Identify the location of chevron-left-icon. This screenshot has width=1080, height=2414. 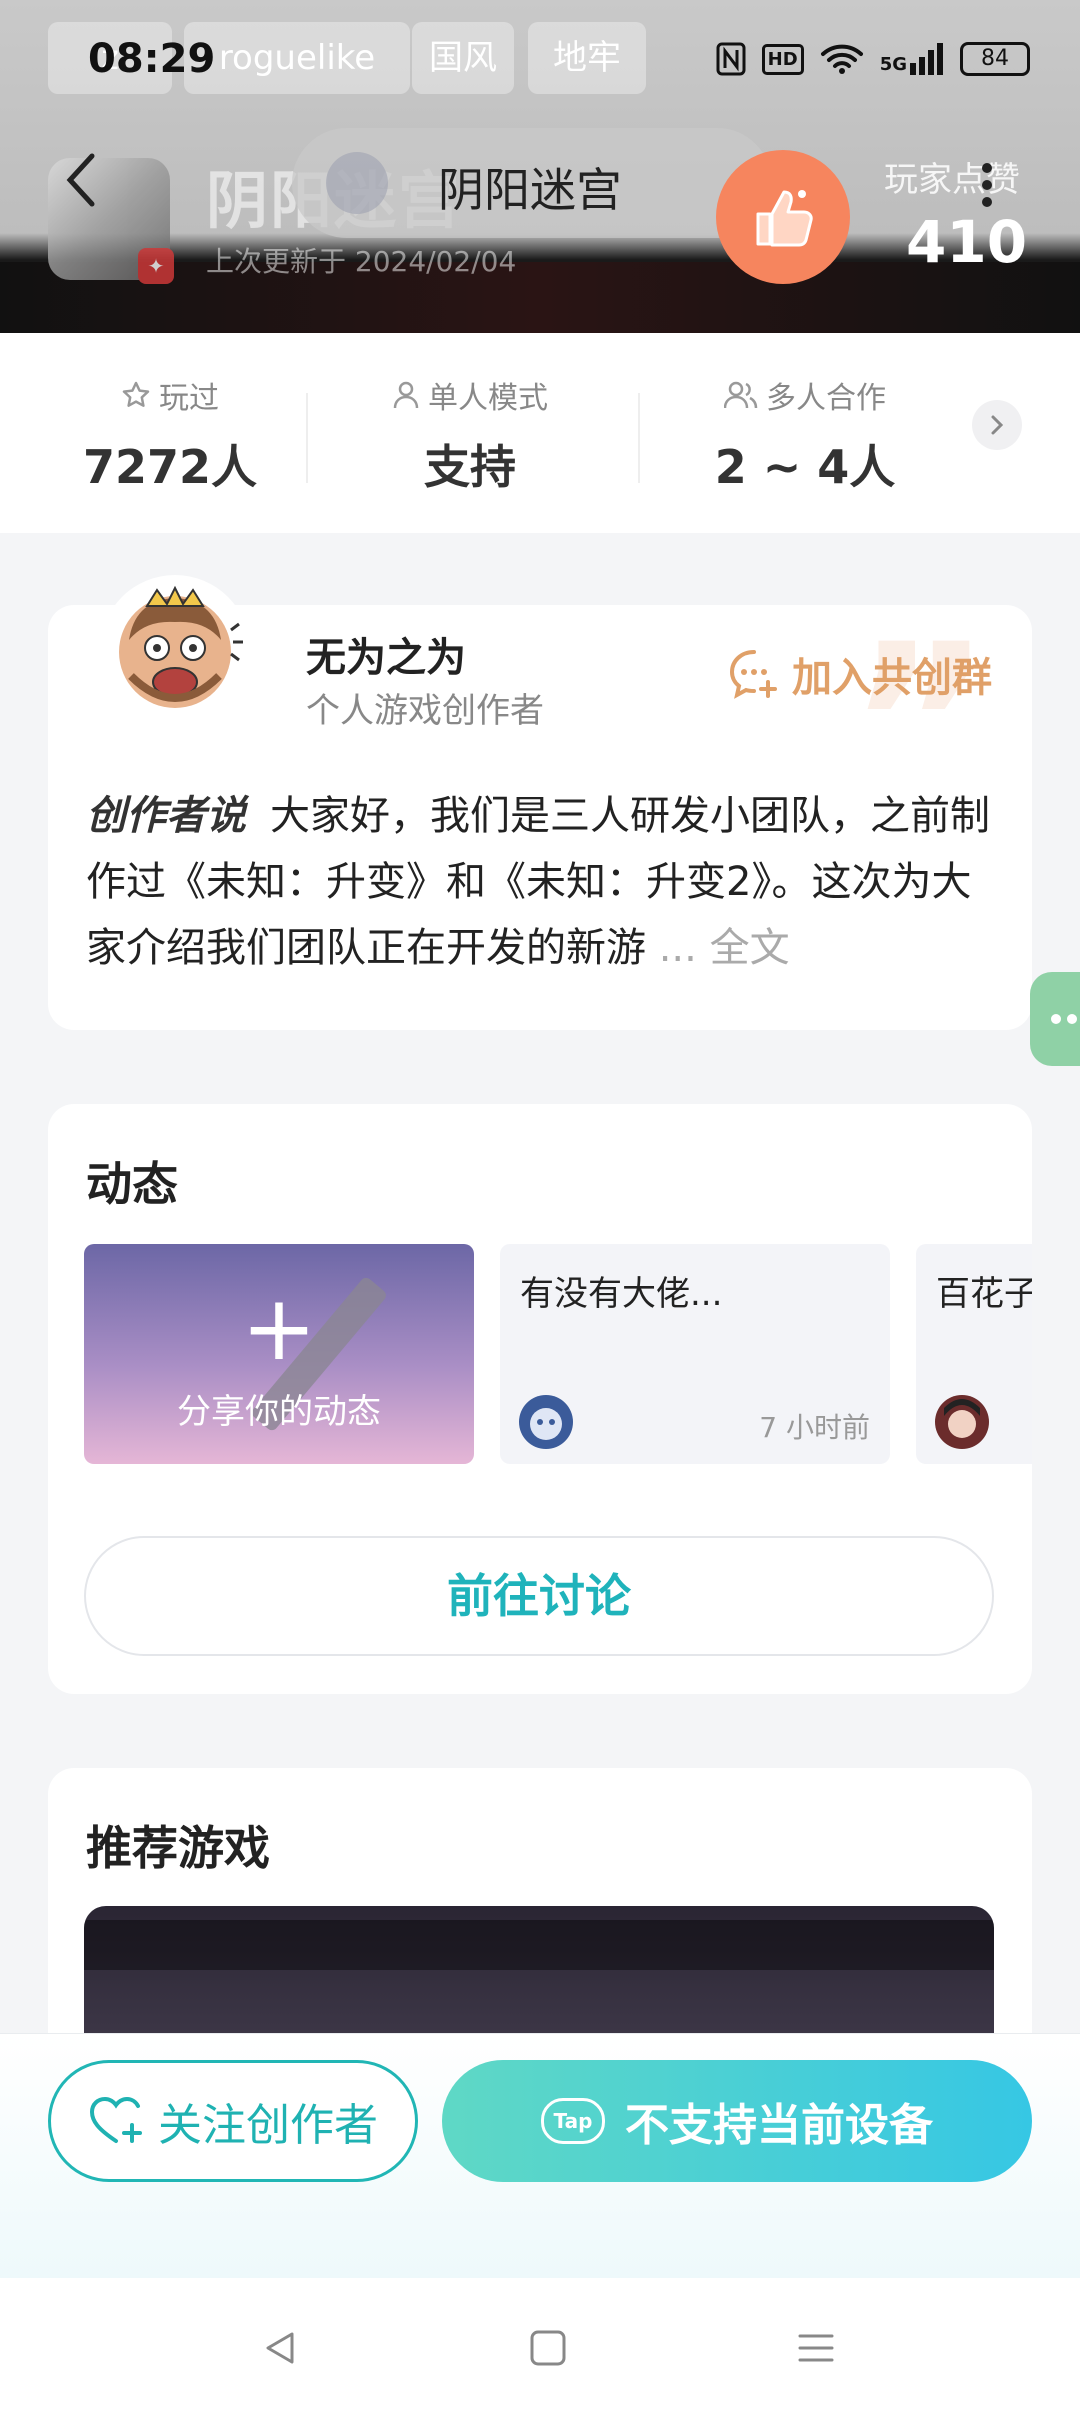
(80, 180).